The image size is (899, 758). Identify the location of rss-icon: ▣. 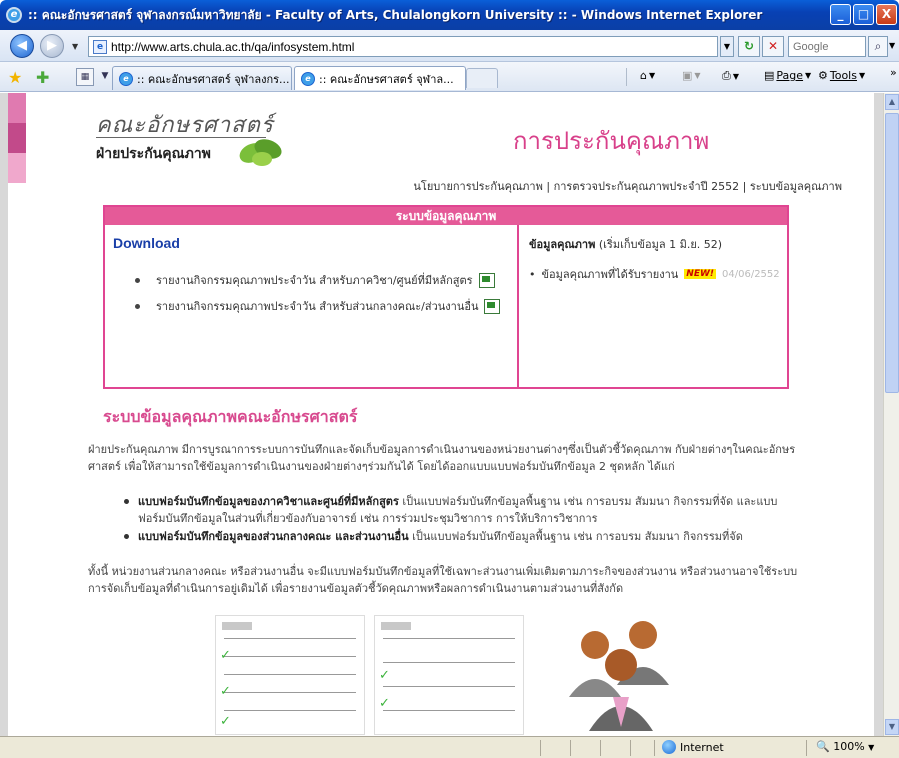
(687, 75).